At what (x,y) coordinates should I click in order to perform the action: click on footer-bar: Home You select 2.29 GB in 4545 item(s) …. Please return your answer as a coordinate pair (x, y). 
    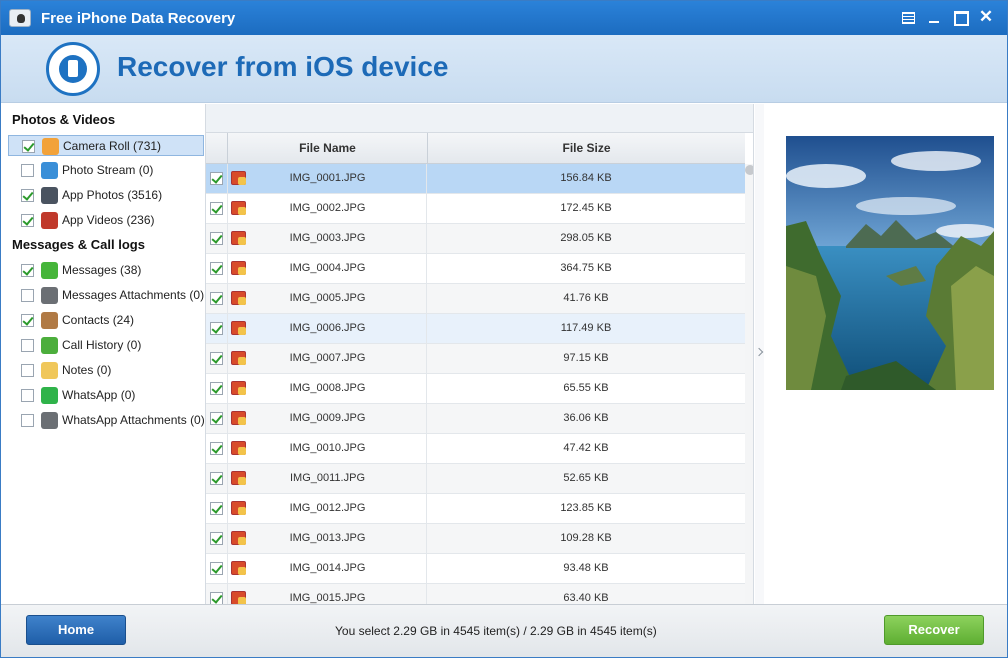
    Looking at the image, I should click on (504, 630).